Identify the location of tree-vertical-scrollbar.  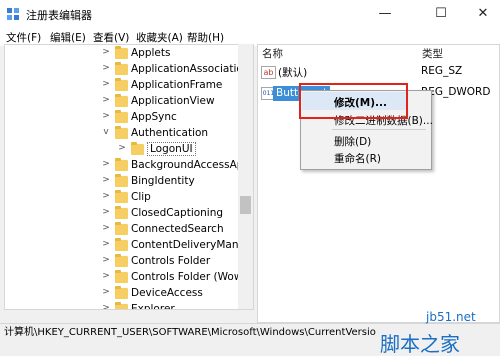
(245, 183).